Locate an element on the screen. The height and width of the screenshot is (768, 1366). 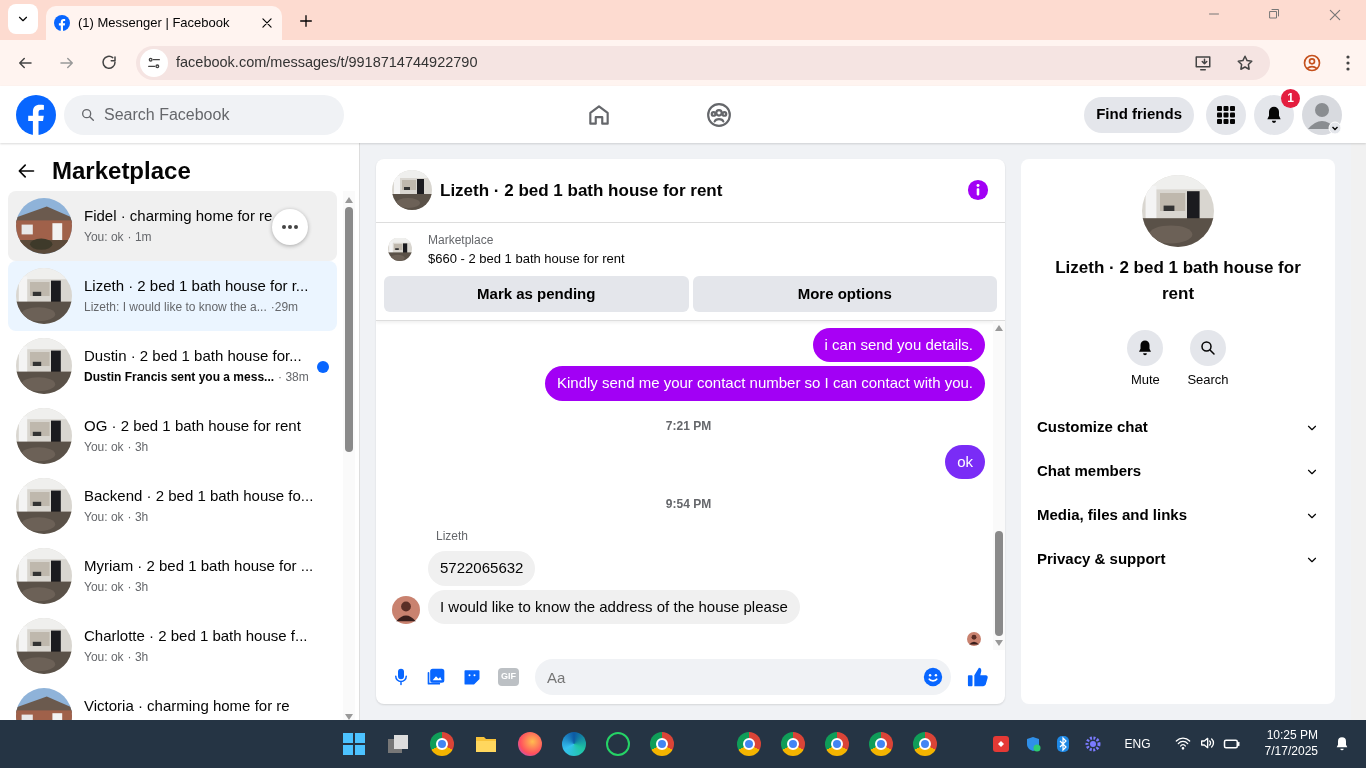
conversation-item: Myriam · 2 bed 1 bath house for ... You: ok · 3h is located at coordinates (172, 576).